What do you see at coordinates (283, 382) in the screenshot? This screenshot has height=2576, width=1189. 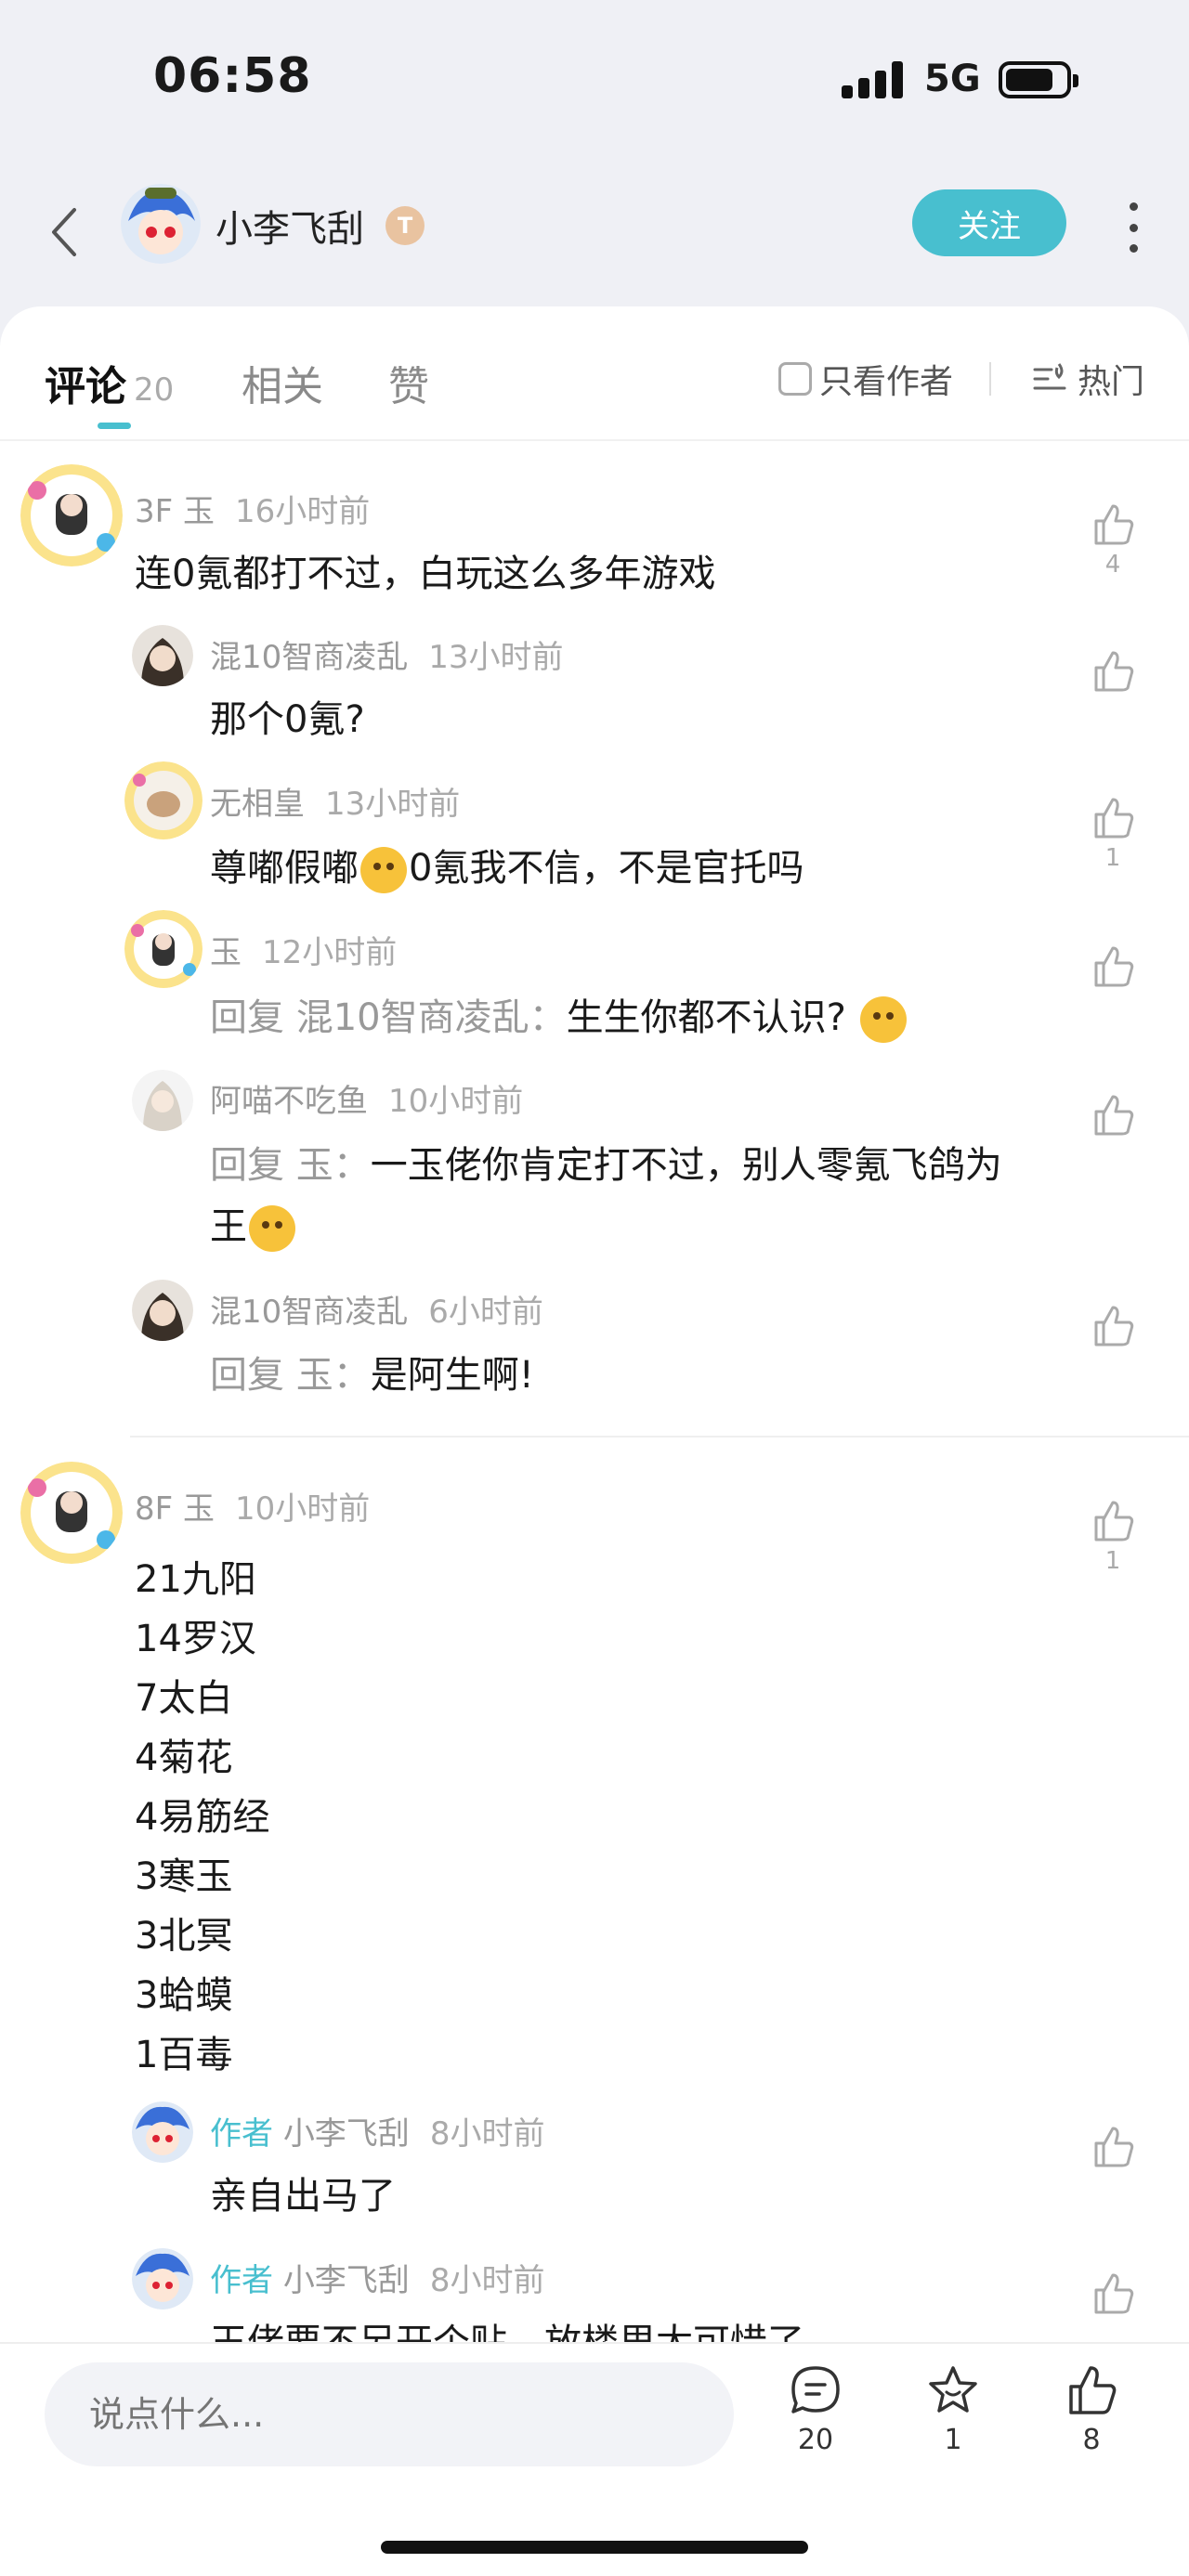 I see `tab-related: 相关` at bounding box center [283, 382].